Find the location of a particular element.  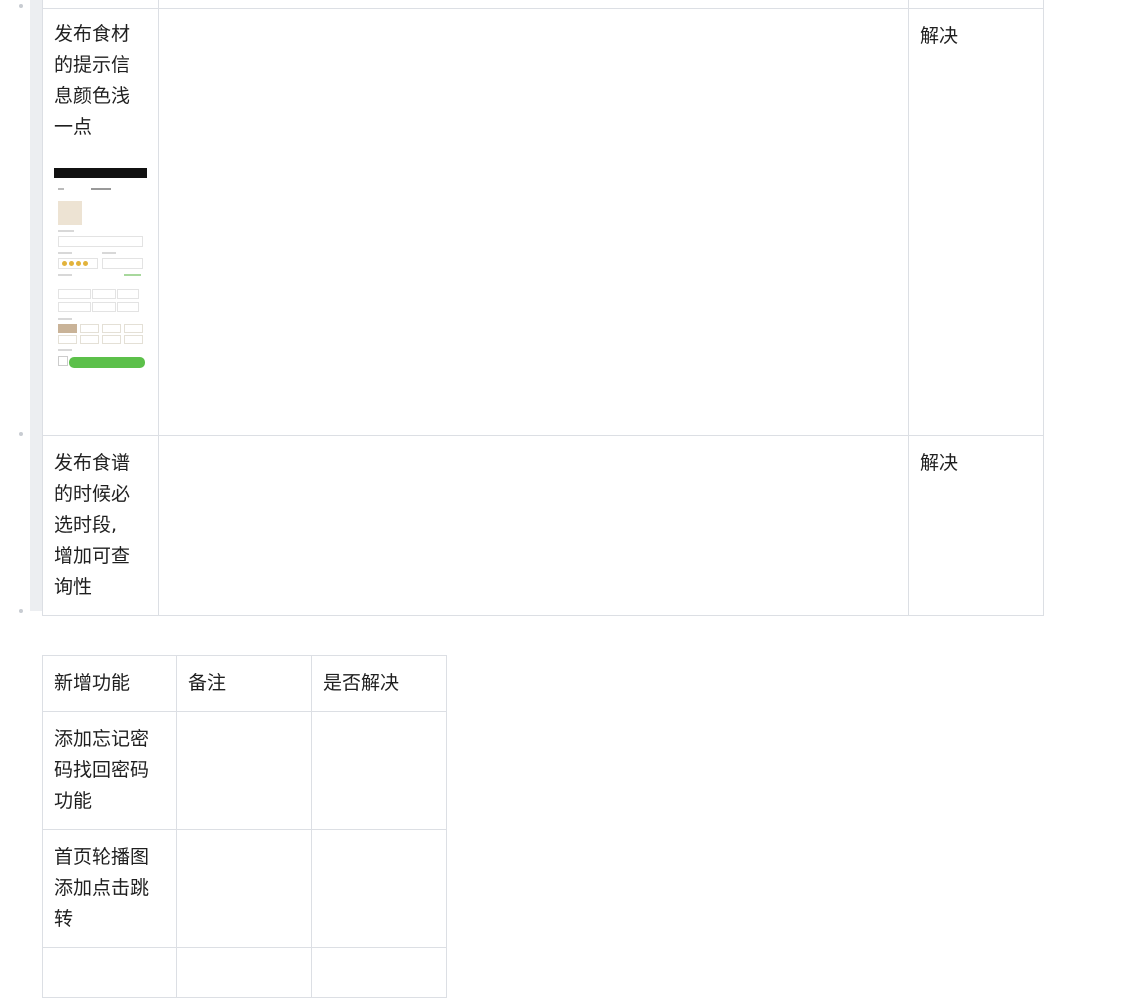

header-cell: 是否解决 is located at coordinates (379, 683).